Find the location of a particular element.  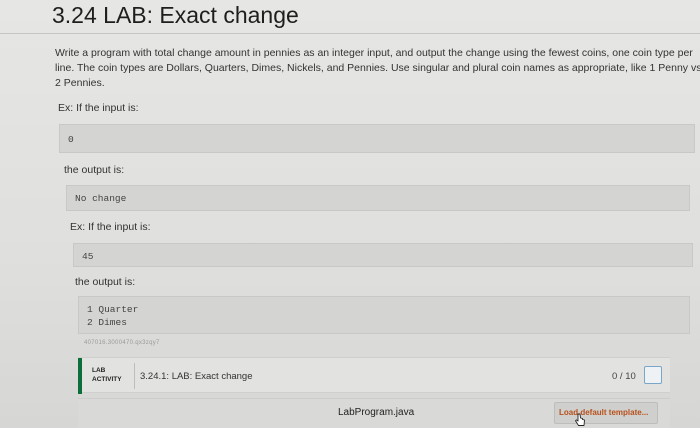

example-2-output-line-1: 1 Quarter is located at coordinates (113, 309).